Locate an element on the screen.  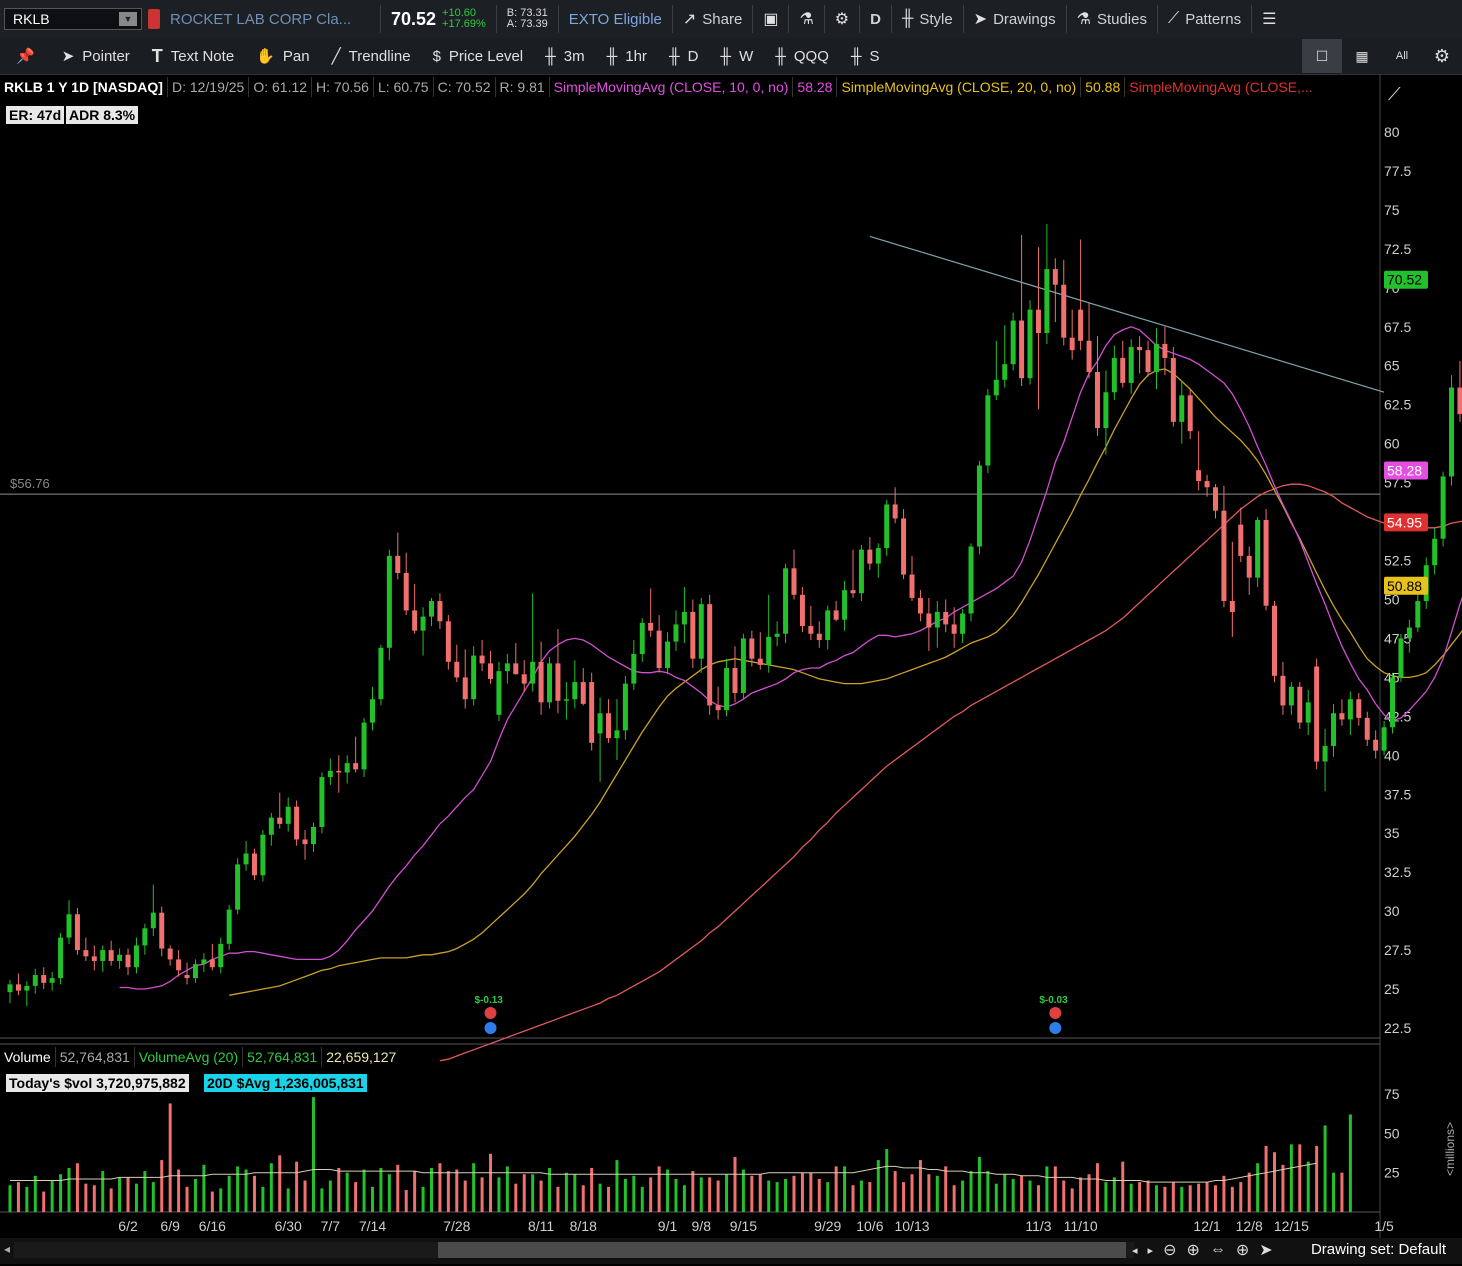
price-level-tool: $ Price Level is located at coordinates (478, 56).